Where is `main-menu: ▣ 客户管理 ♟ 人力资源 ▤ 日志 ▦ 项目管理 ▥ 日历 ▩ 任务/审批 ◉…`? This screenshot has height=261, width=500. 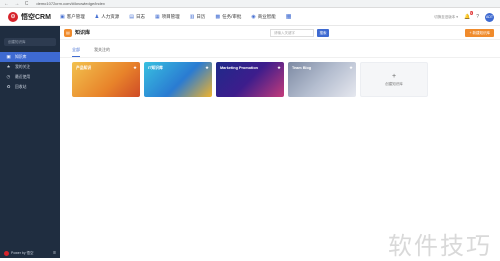
main-menu: ▣ 客户管理 ♟ 人力资源 ▤ 日志 ▦ 项目管理 ▥ 日历 ▩ 任务/审批 ◉… is located at coordinates (180, 17).